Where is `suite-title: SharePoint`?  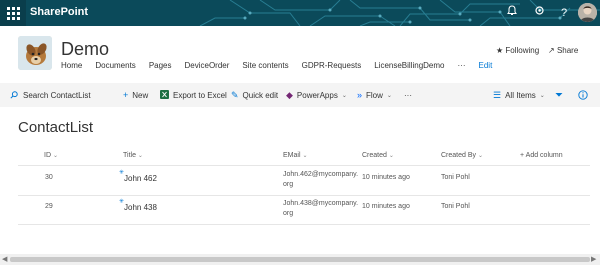 suite-title: SharePoint is located at coordinates (59, 12).